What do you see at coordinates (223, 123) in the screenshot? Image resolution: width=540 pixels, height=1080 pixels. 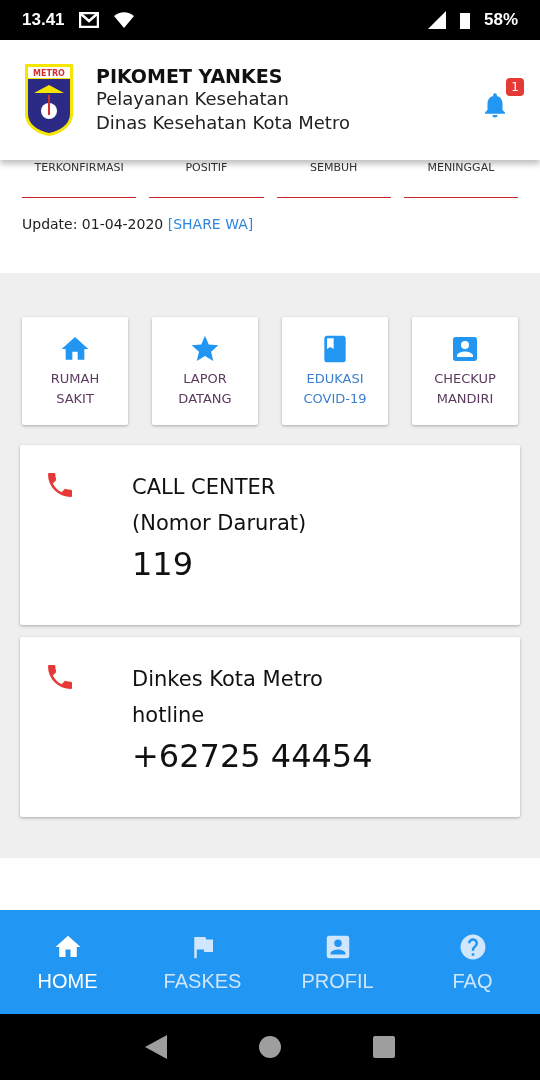 I see `app-subtitle: Dinas Kesehatan Kota Metro` at bounding box center [223, 123].